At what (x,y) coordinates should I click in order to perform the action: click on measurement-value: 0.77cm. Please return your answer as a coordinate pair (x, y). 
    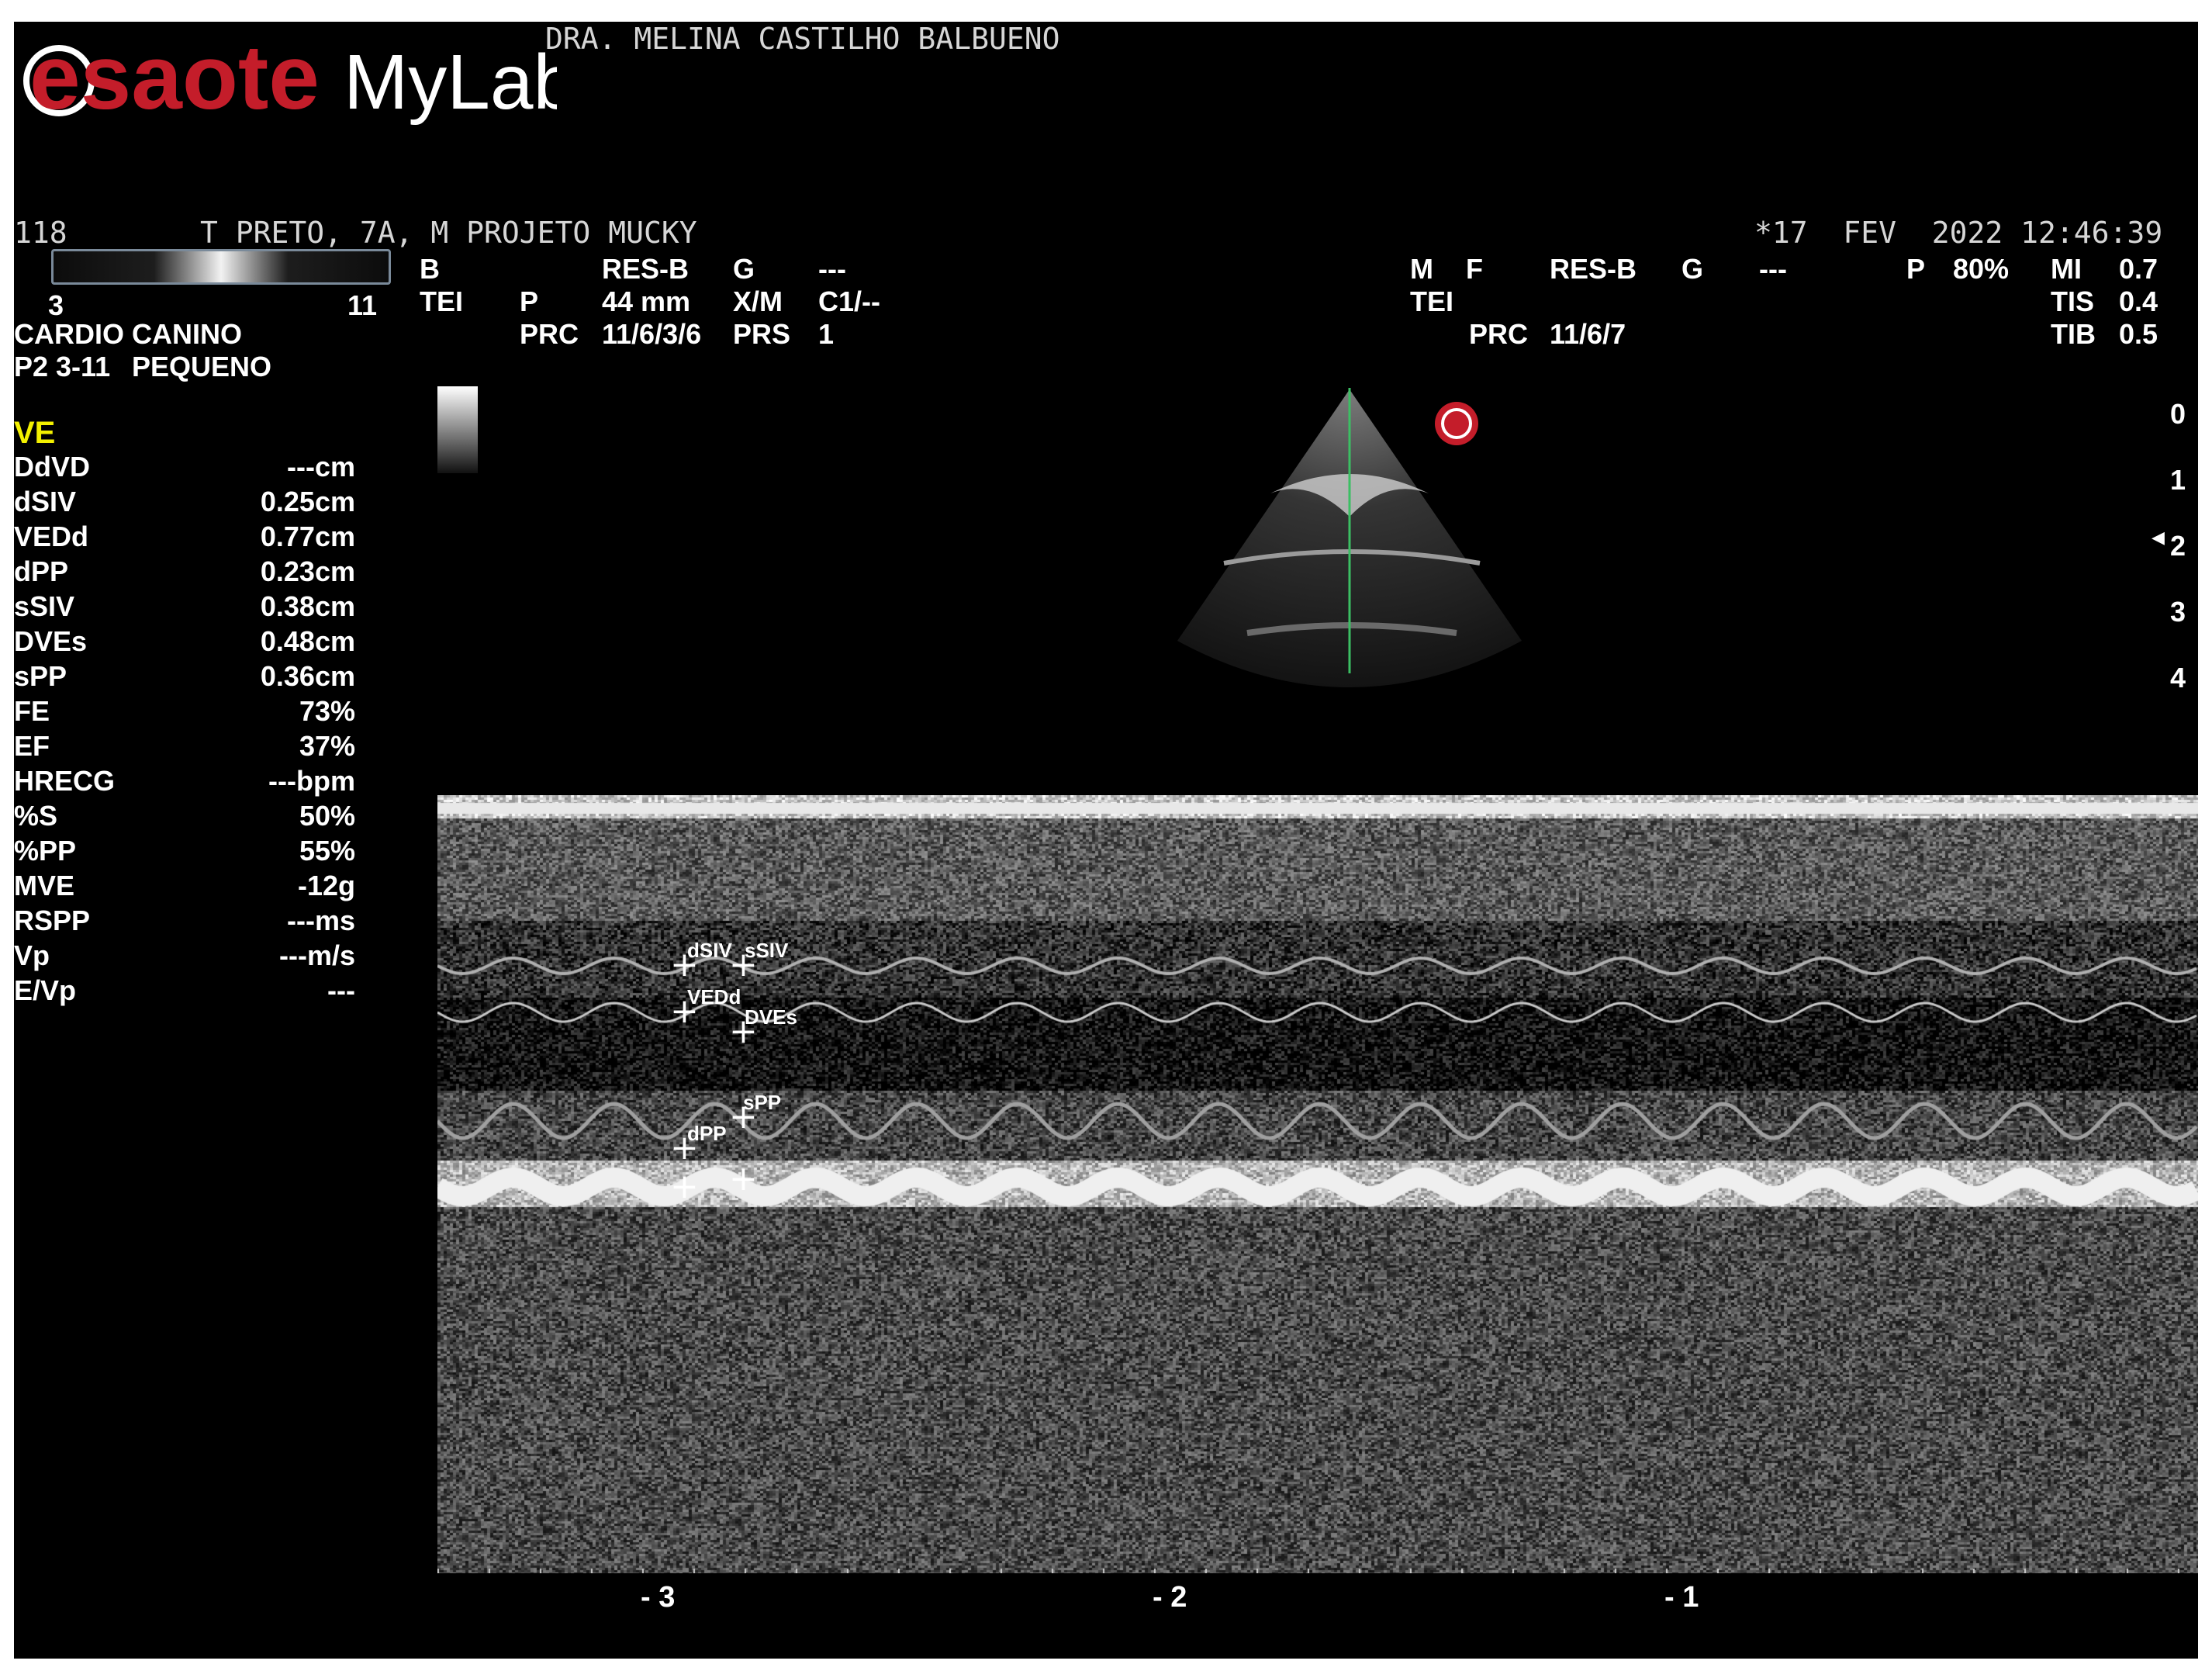
    Looking at the image, I should click on (307, 536).